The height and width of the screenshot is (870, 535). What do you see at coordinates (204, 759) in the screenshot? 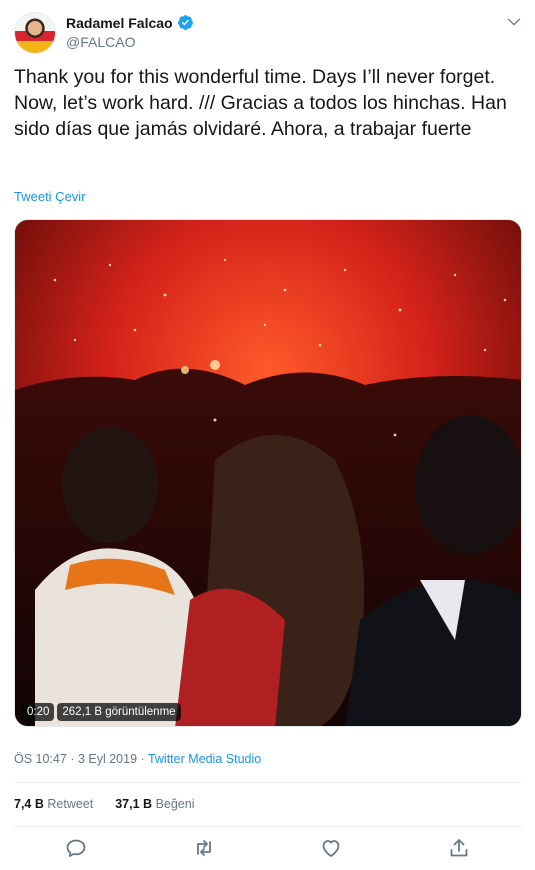
I see `tweet-source-link: Twitter Media Studio` at bounding box center [204, 759].